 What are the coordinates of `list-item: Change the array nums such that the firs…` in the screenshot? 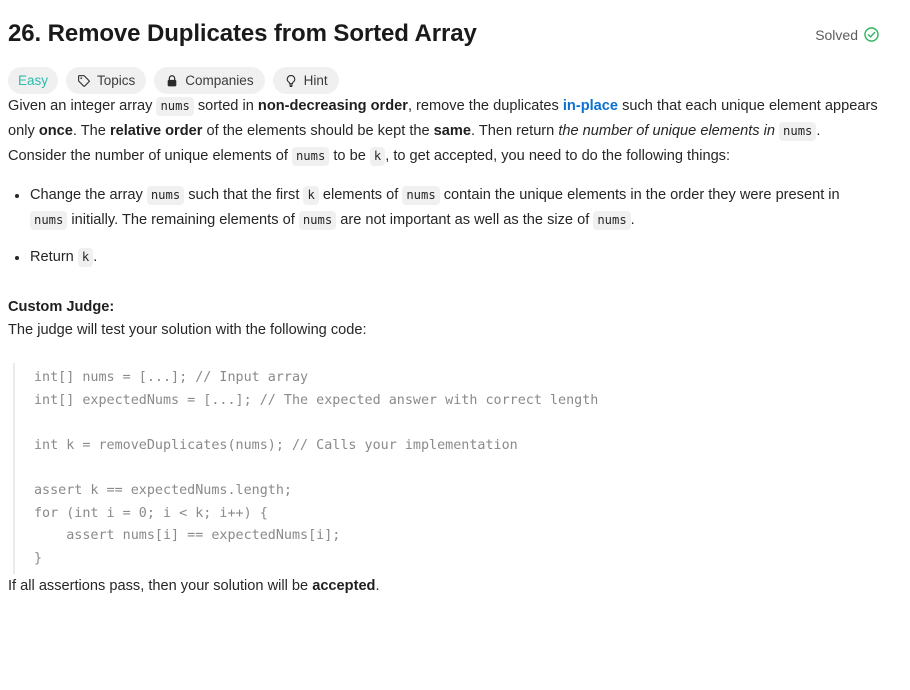 It's located at (446, 208).